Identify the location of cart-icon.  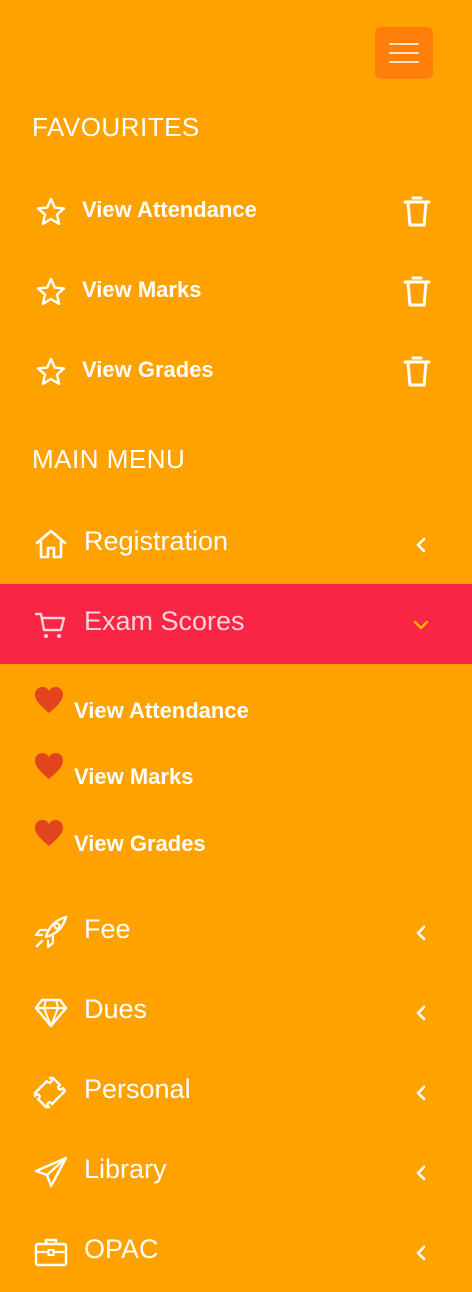
(50, 625).